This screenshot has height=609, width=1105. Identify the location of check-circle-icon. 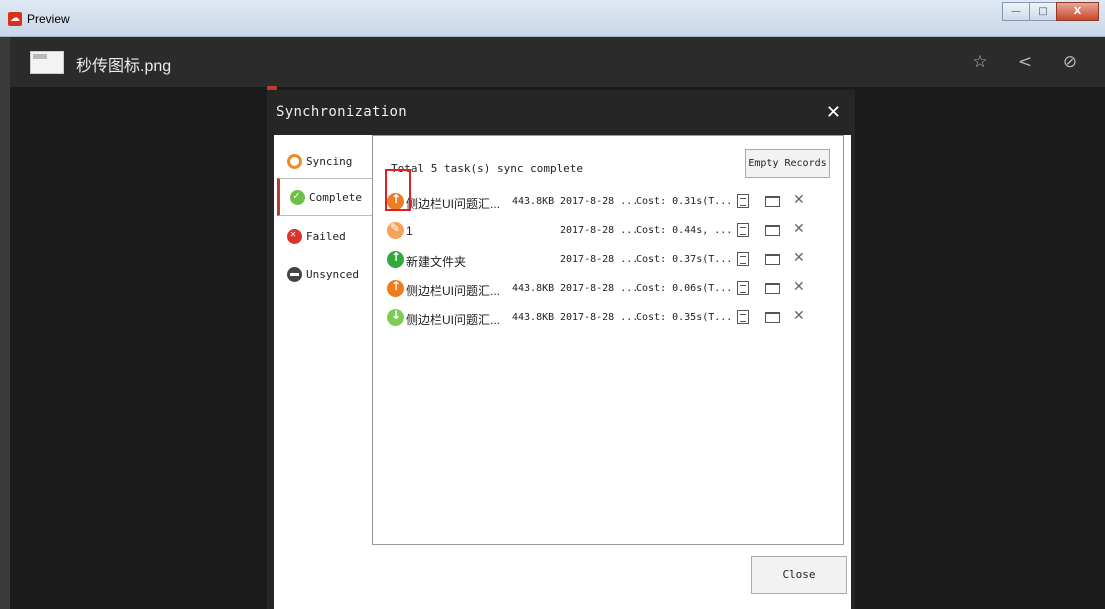
(297, 197).